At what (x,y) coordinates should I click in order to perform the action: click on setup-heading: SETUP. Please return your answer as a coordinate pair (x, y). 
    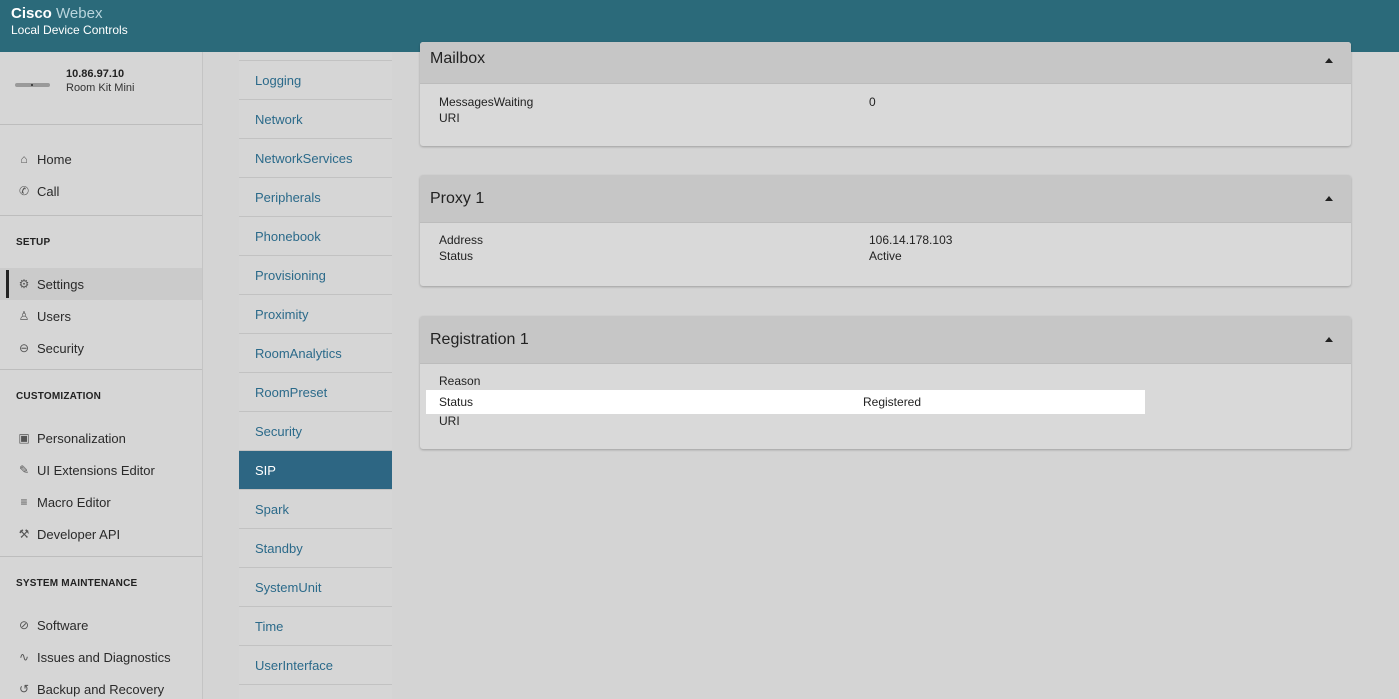
    Looking at the image, I should click on (33, 242).